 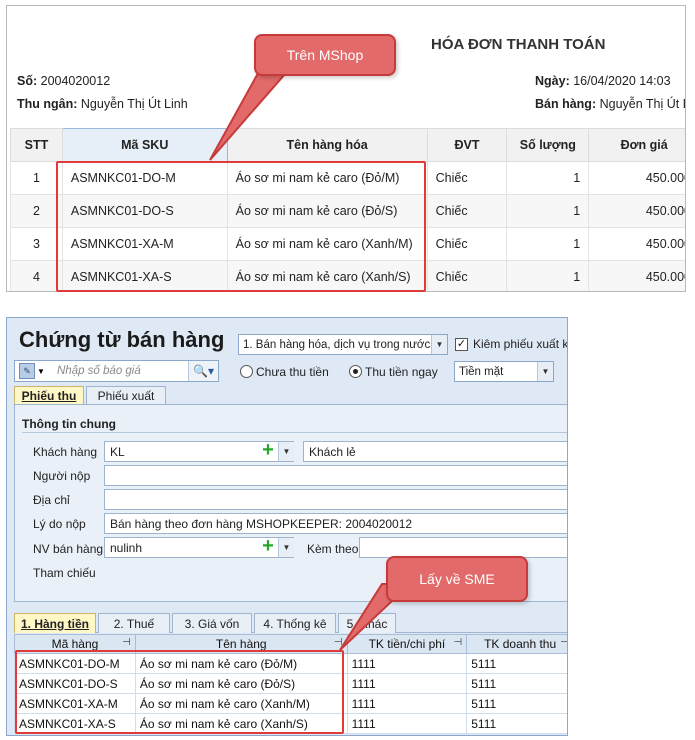 I want to click on cell-sku: ASMNKC01-DO-M, so click(x=144, y=178).